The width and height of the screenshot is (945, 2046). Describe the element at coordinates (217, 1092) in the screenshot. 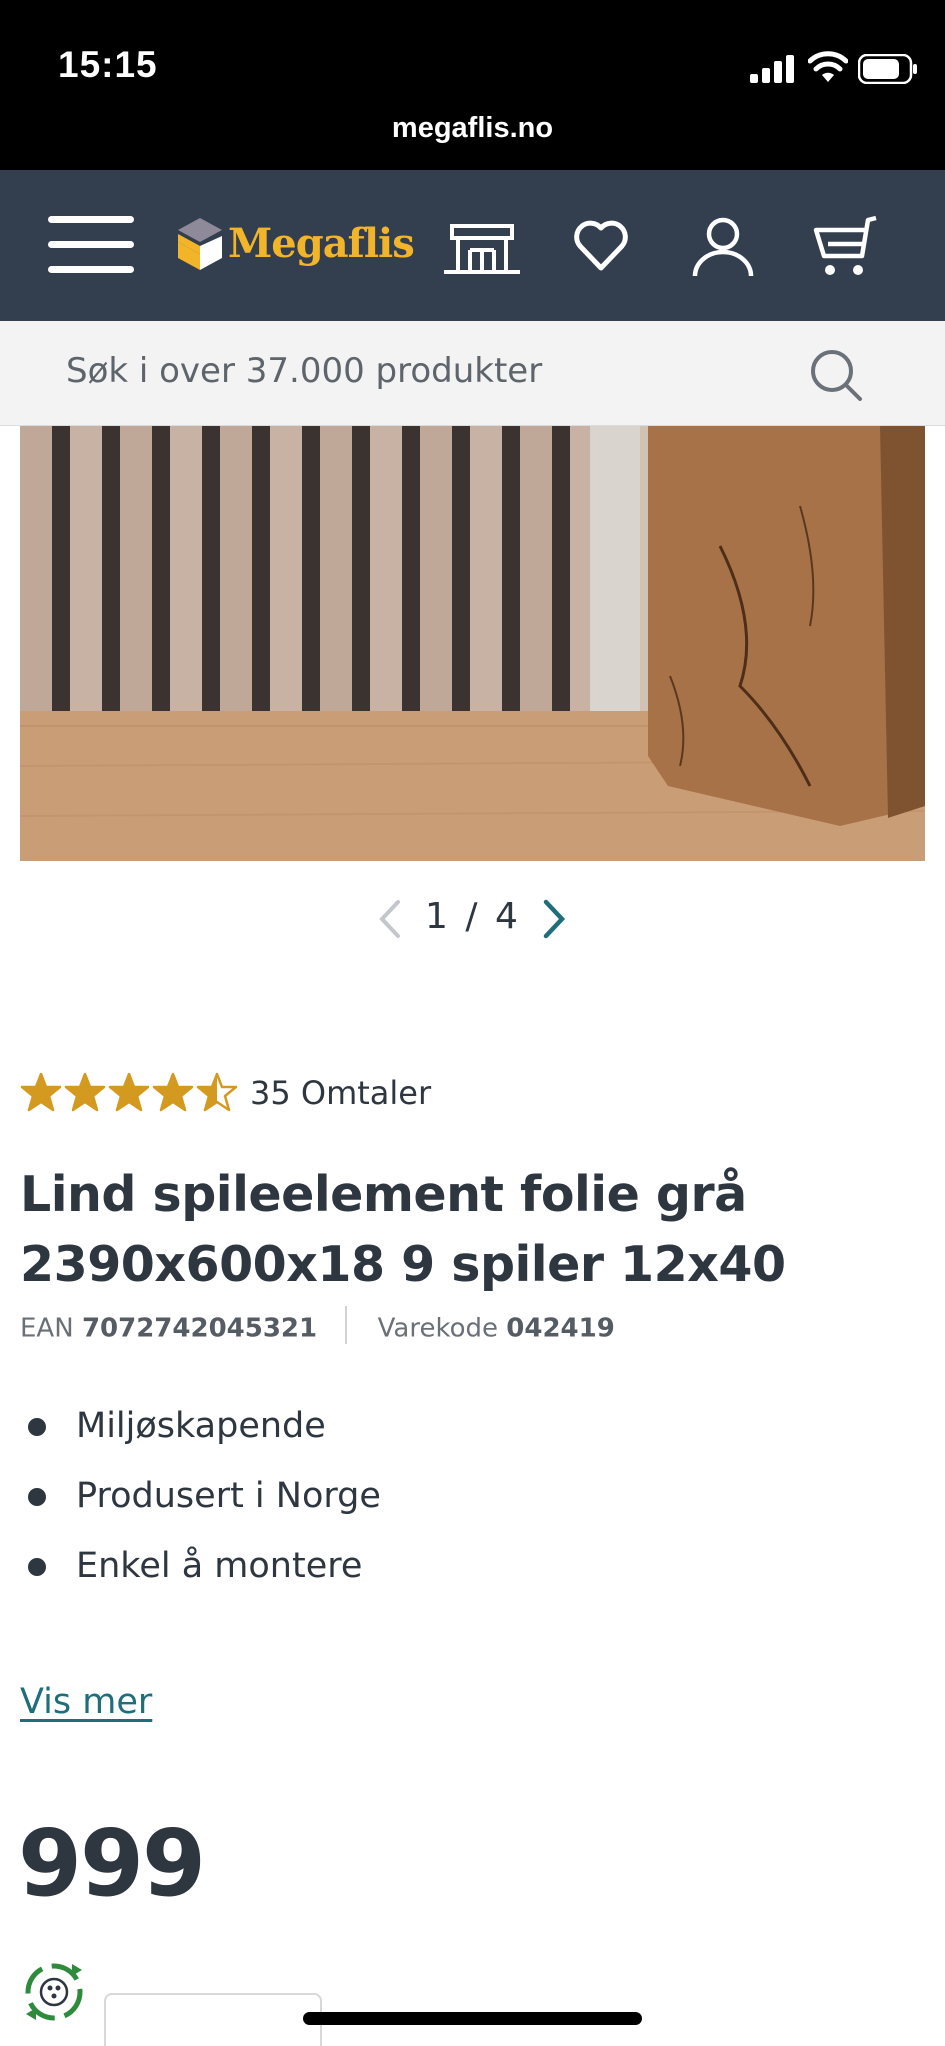

I see `star-half-icon` at that location.